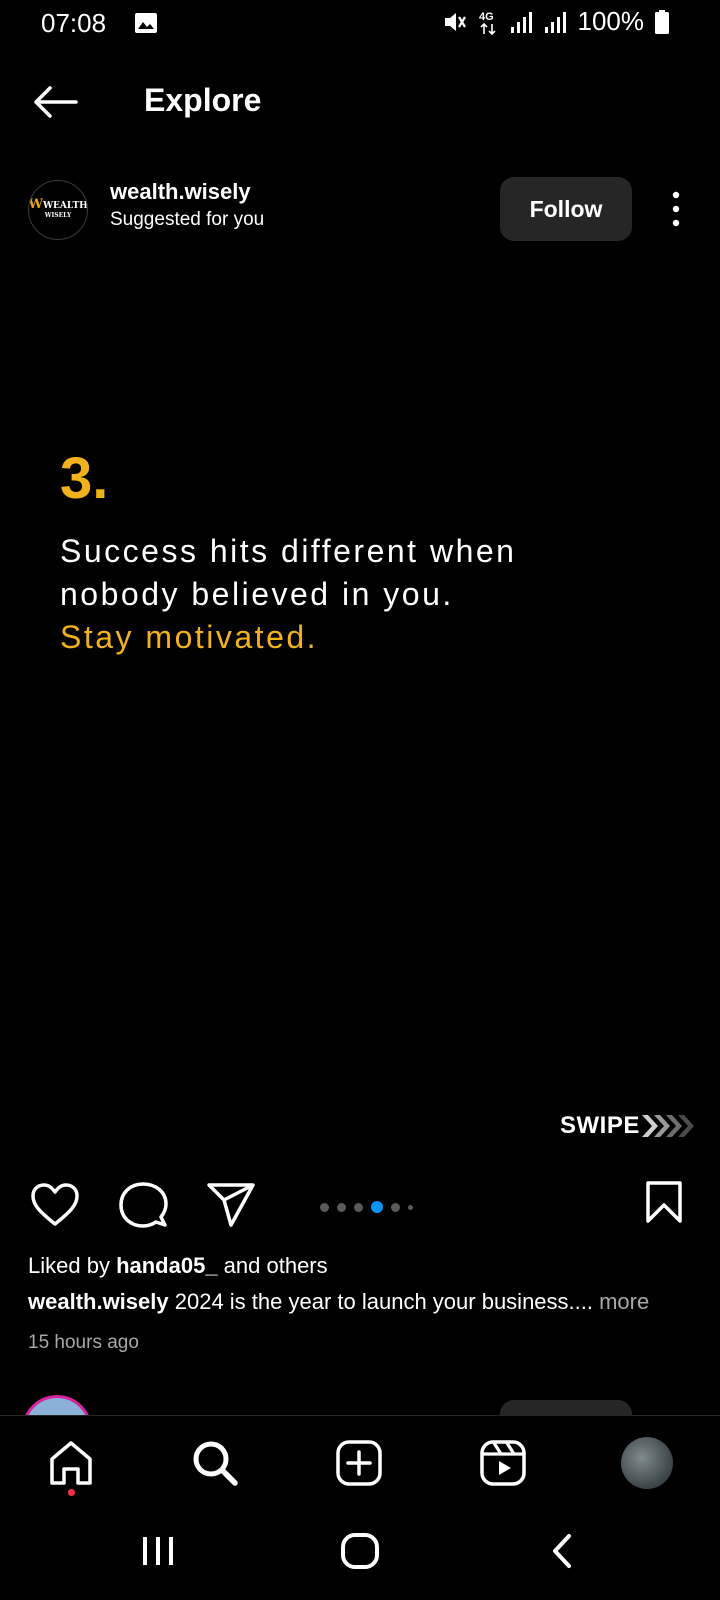 This screenshot has width=720, height=1600. I want to click on follow-button: Follow, so click(566, 209).